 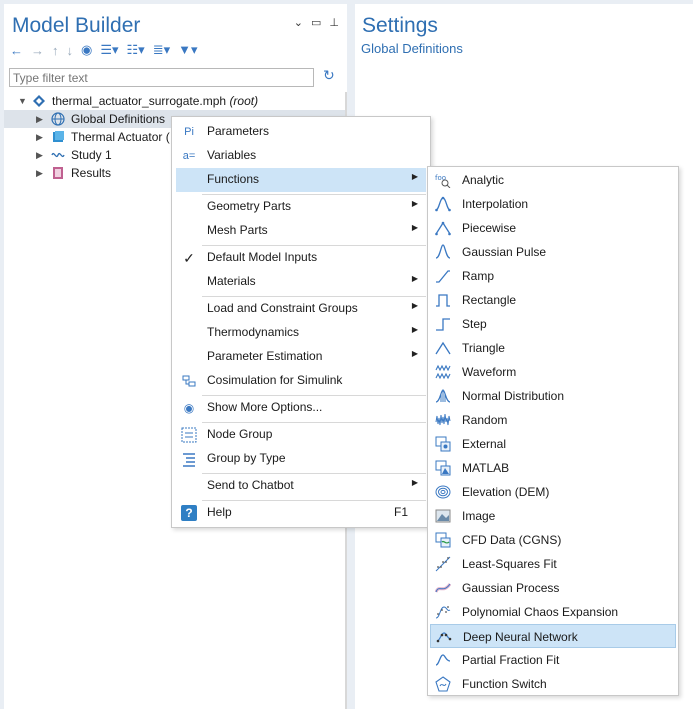 What do you see at coordinates (553, 564) in the screenshot?
I see `menu-item-least-squares-fit: Least-Squares Fit` at bounding box center [553, 564].